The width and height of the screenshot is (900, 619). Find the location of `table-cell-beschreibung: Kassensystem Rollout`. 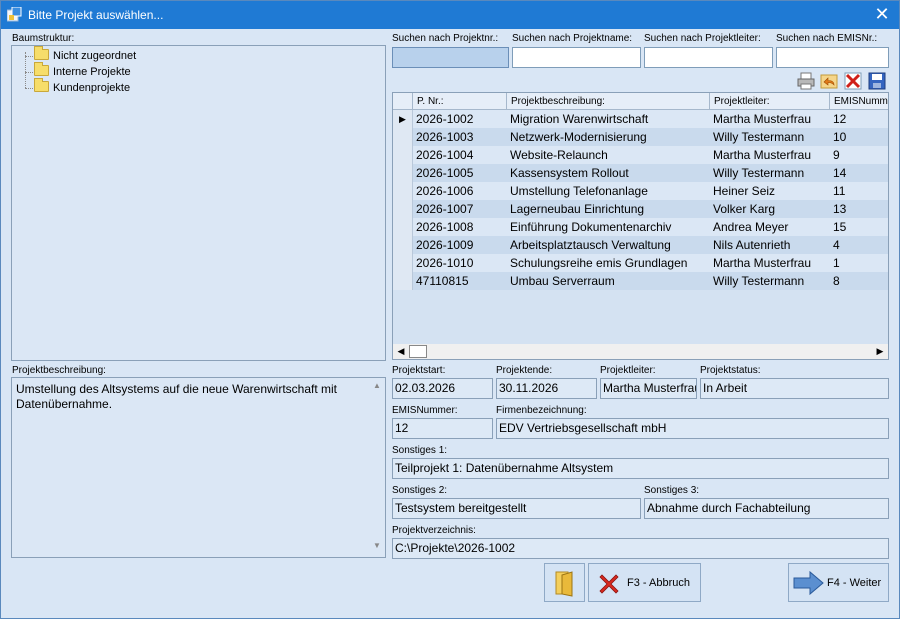

table-cell-beschreibung: Kassensystem Rollout is located at coordinates (608, 173).